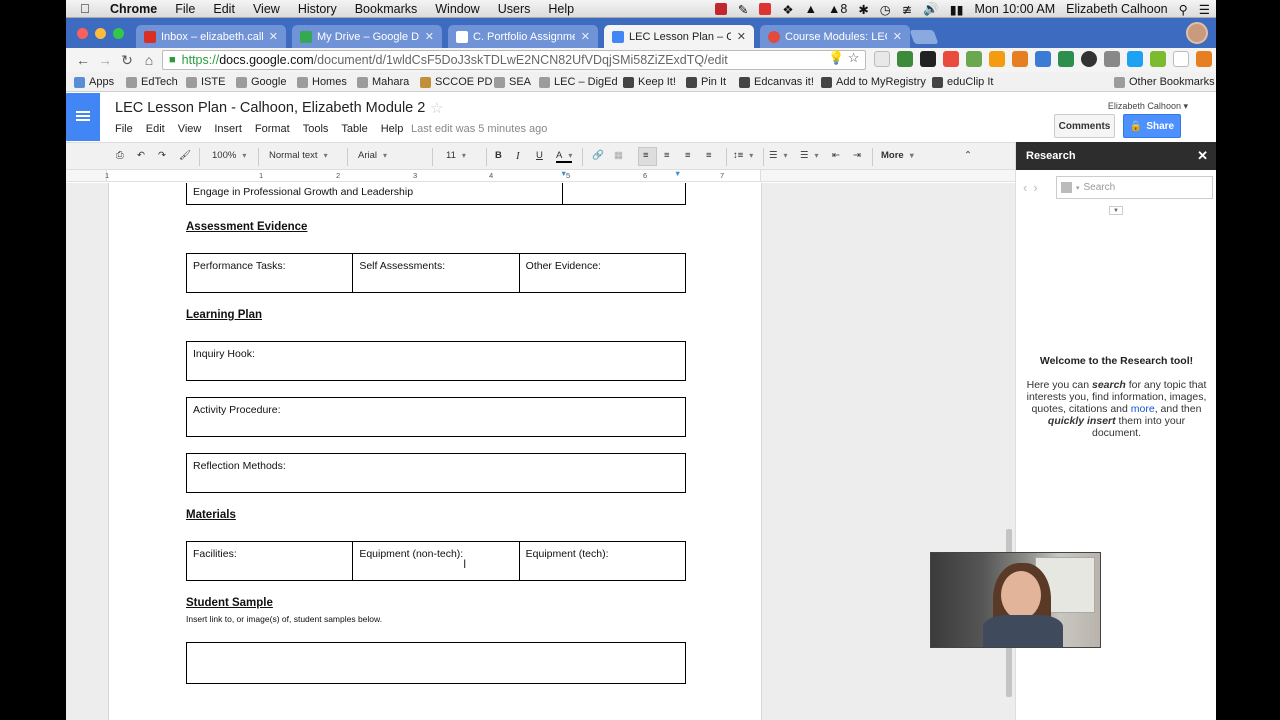  What do you see at coordinates (811, 9) in the screenshot?
I see `drive-icon: ▲` at bounding box center [811, 9].